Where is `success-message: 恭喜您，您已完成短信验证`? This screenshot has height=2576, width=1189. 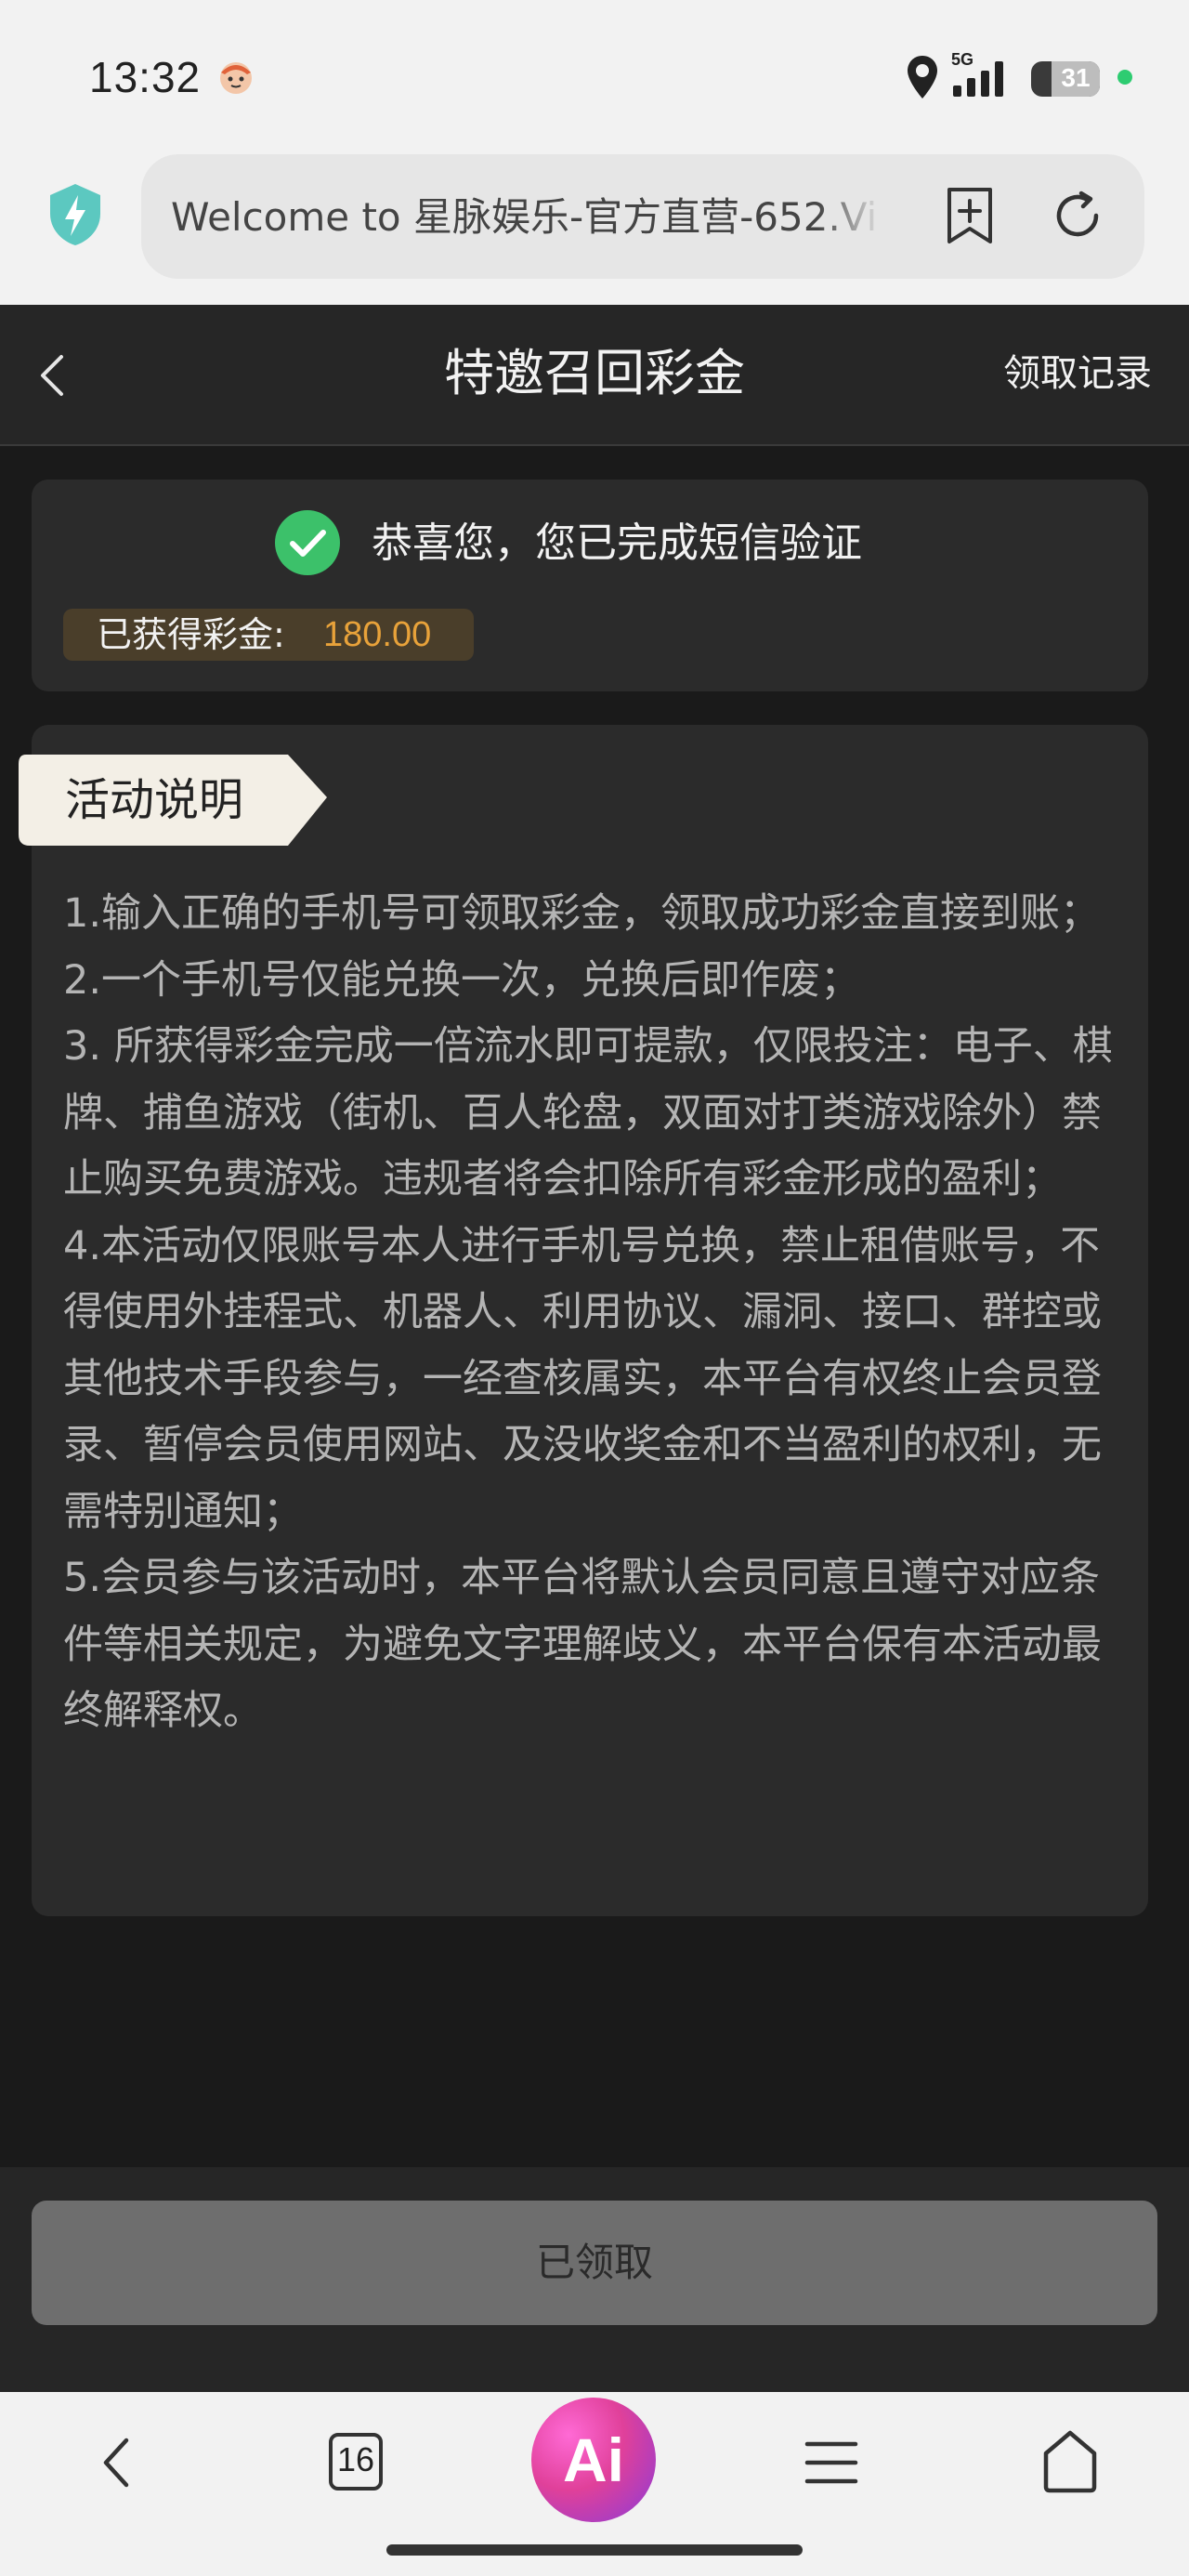 success-message: 恭喜您，您已完成短信验证 is located at coordinates (617, 543).